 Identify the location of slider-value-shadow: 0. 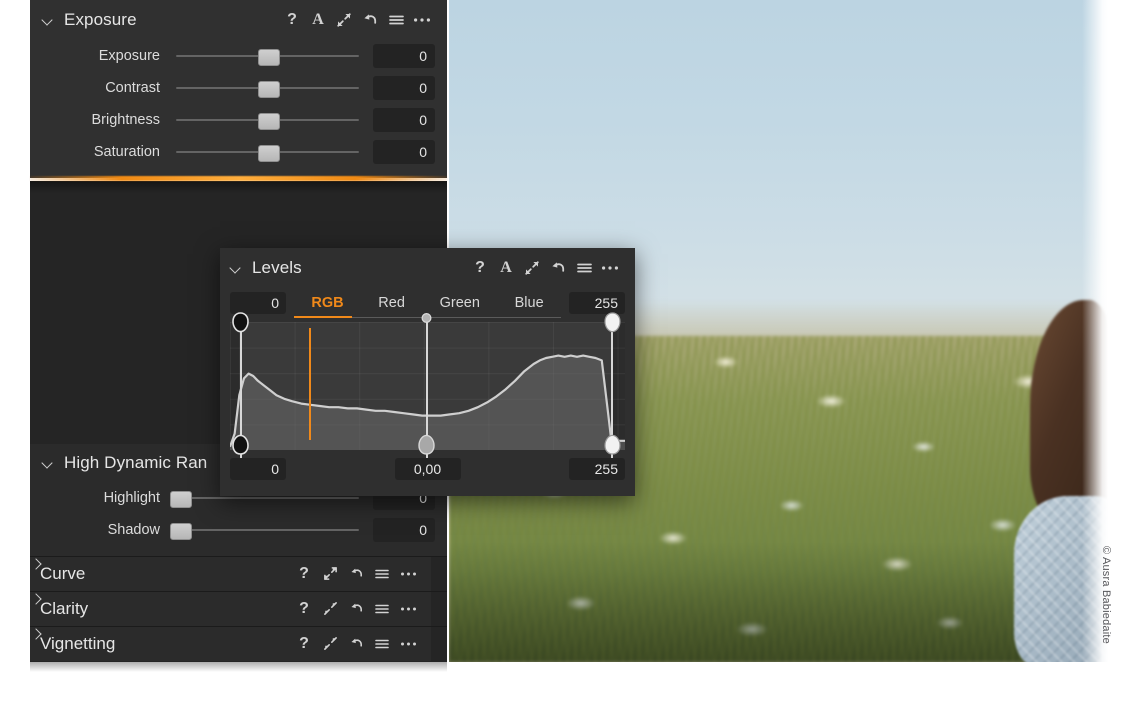
(404, 530).